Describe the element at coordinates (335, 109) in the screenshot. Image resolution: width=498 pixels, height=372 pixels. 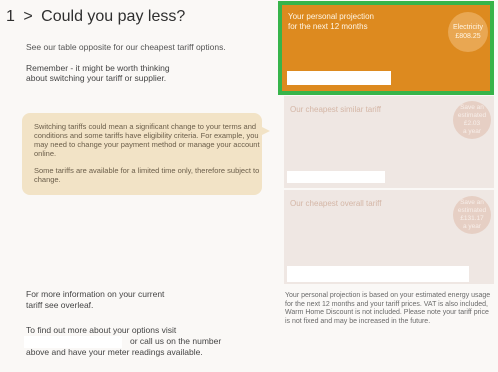
I see `similar-tariff-title: Our cheapest similar tariff` at that location.